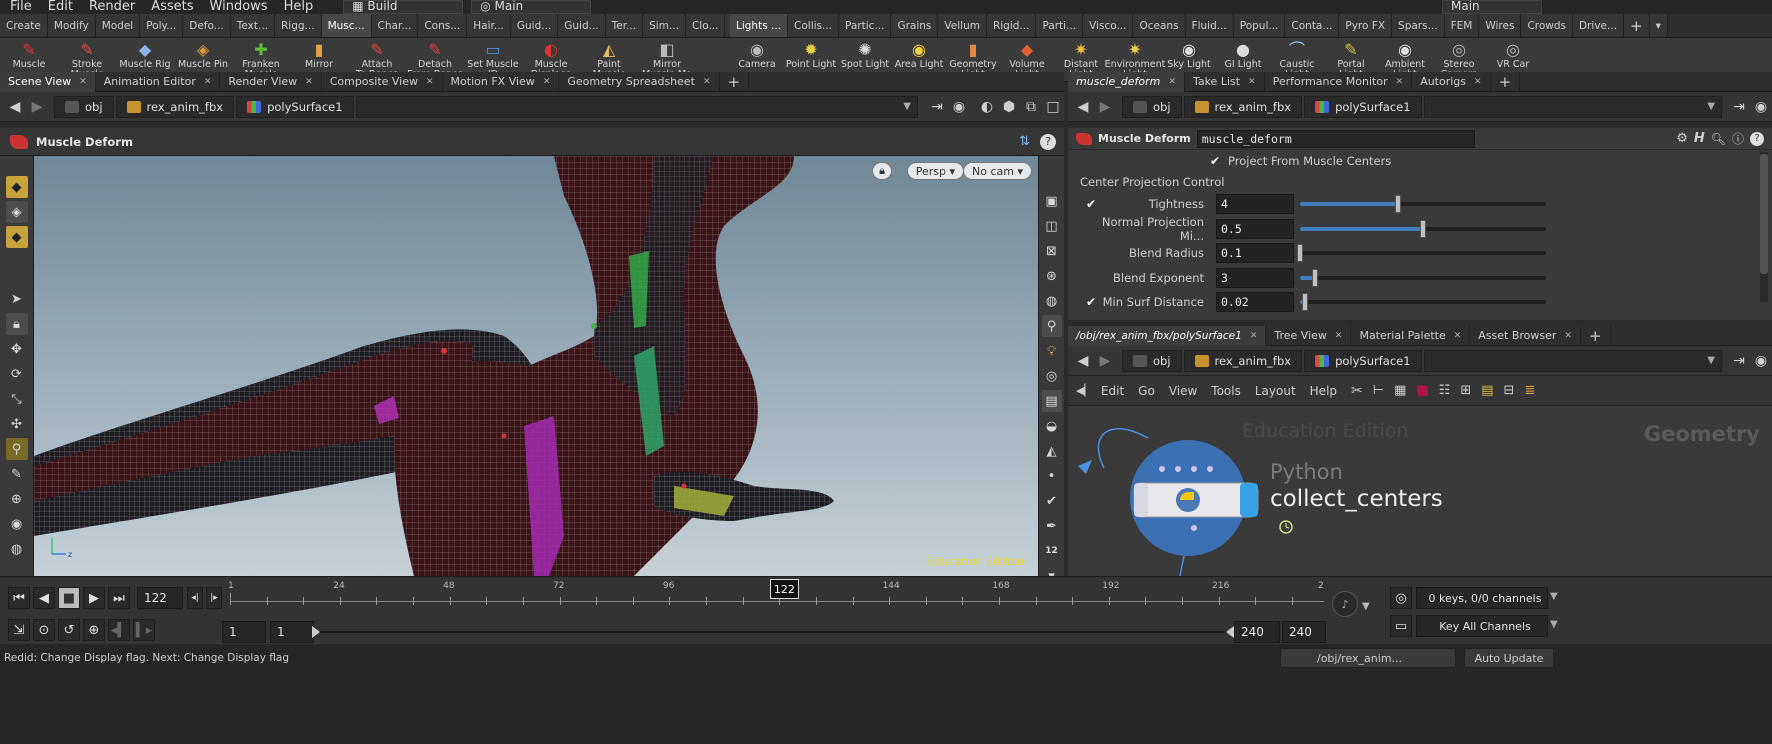 The width and height of the screenshot is (1772, 744). What do you see at coordinates (172, 6) in the screenshot?
I see `menu-assets: Assets` at bounding box center [172, 6].